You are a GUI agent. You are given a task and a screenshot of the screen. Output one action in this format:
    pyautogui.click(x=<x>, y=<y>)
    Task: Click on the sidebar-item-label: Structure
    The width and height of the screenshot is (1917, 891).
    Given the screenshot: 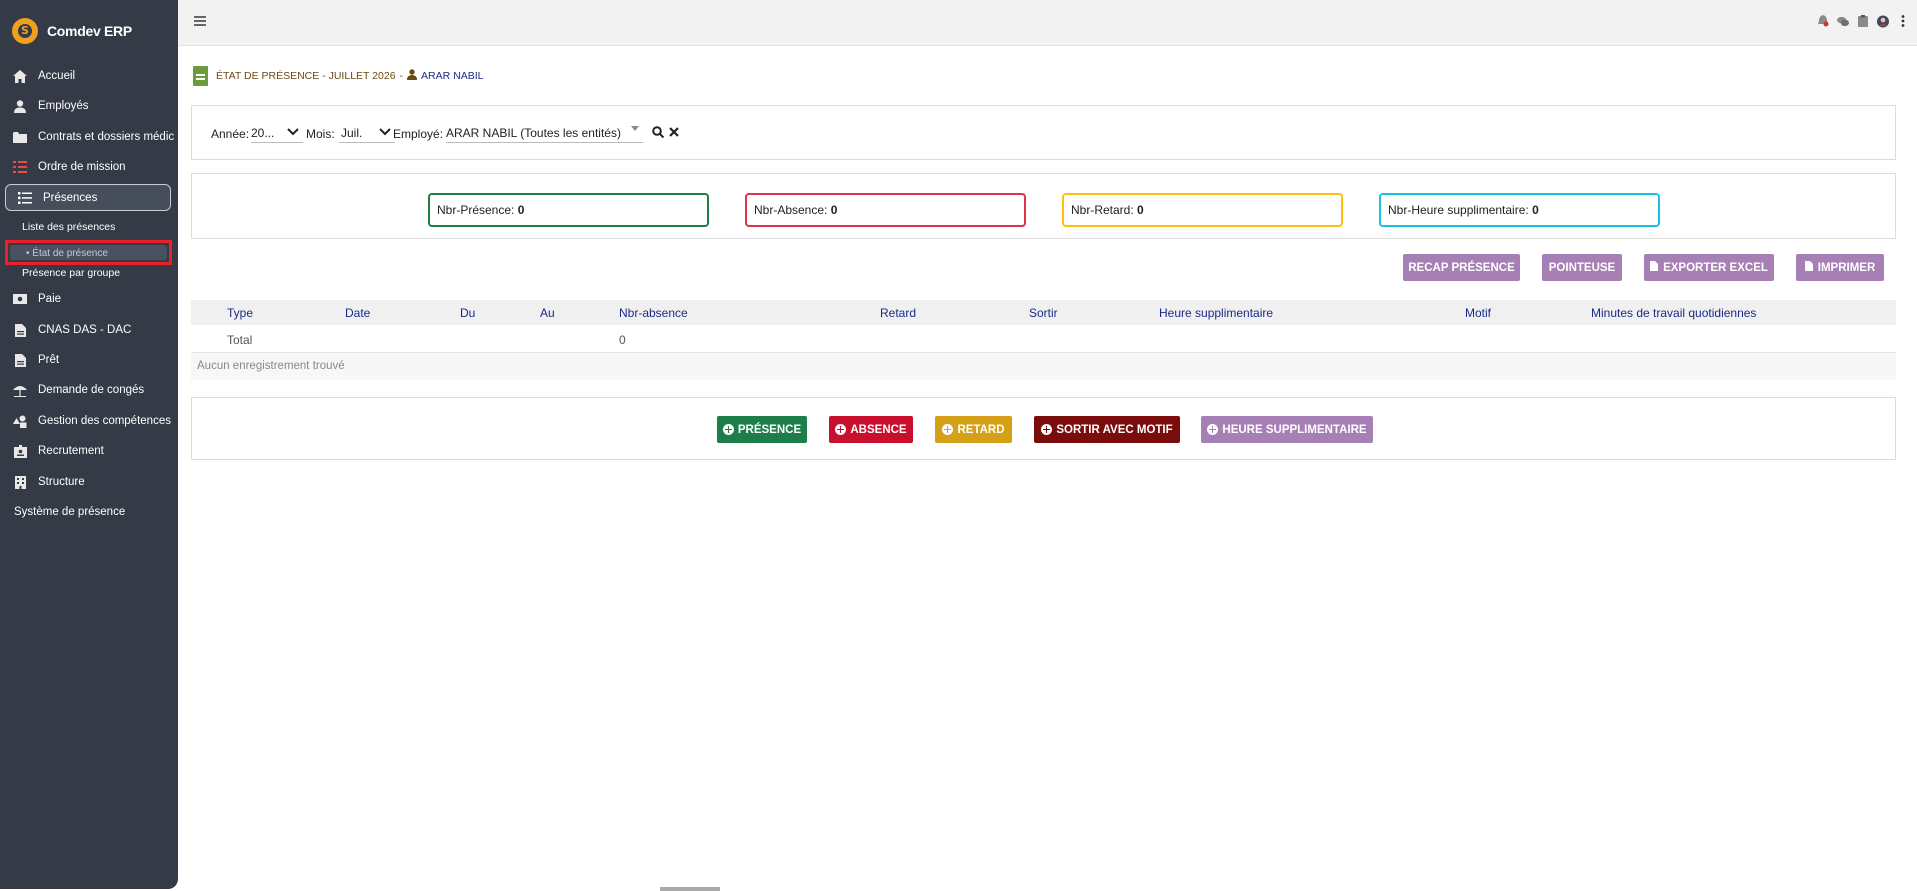 What is the action you would take?
    pyautogui.click(x=61, y=482)
    